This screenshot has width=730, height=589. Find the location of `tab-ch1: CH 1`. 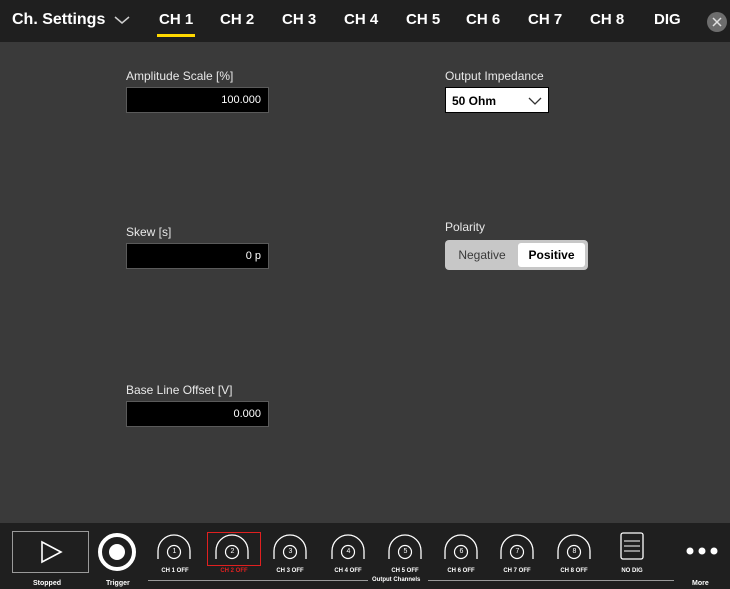

tab-ch1: CH 1 is located at coordinates (176, 24).